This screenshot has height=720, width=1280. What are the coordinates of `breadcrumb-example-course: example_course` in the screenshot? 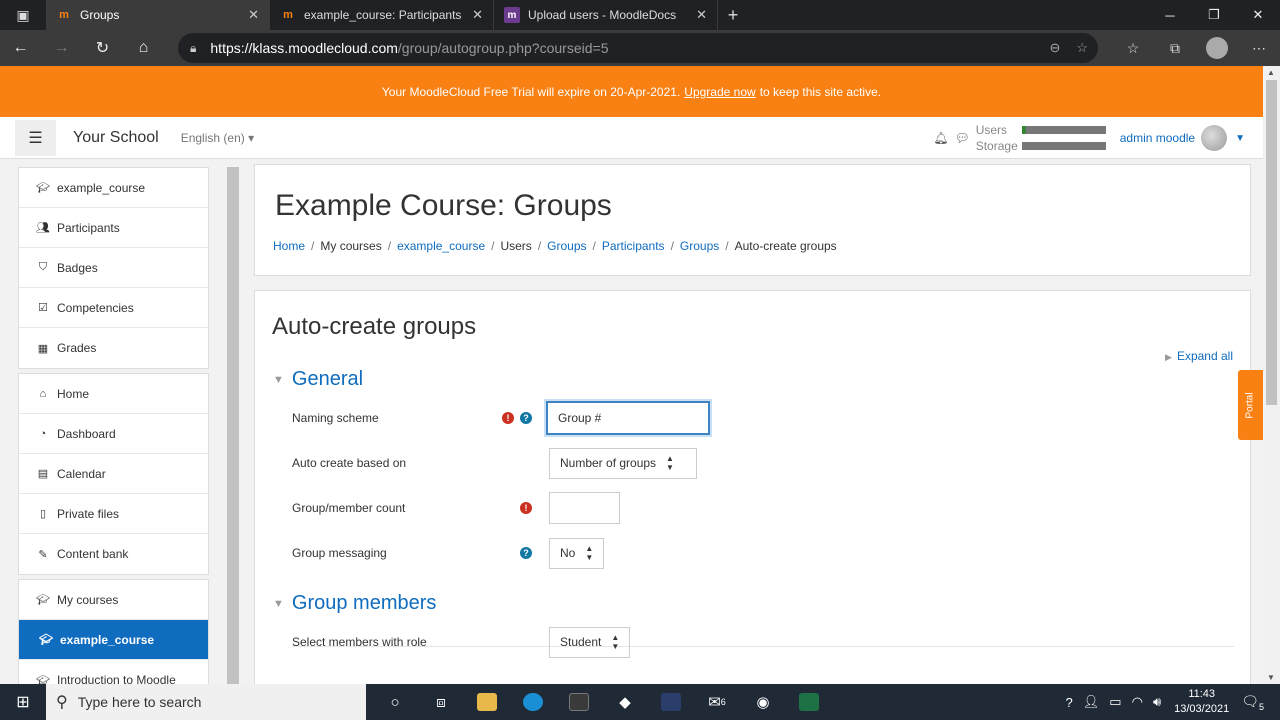 It's located at (441, 246).